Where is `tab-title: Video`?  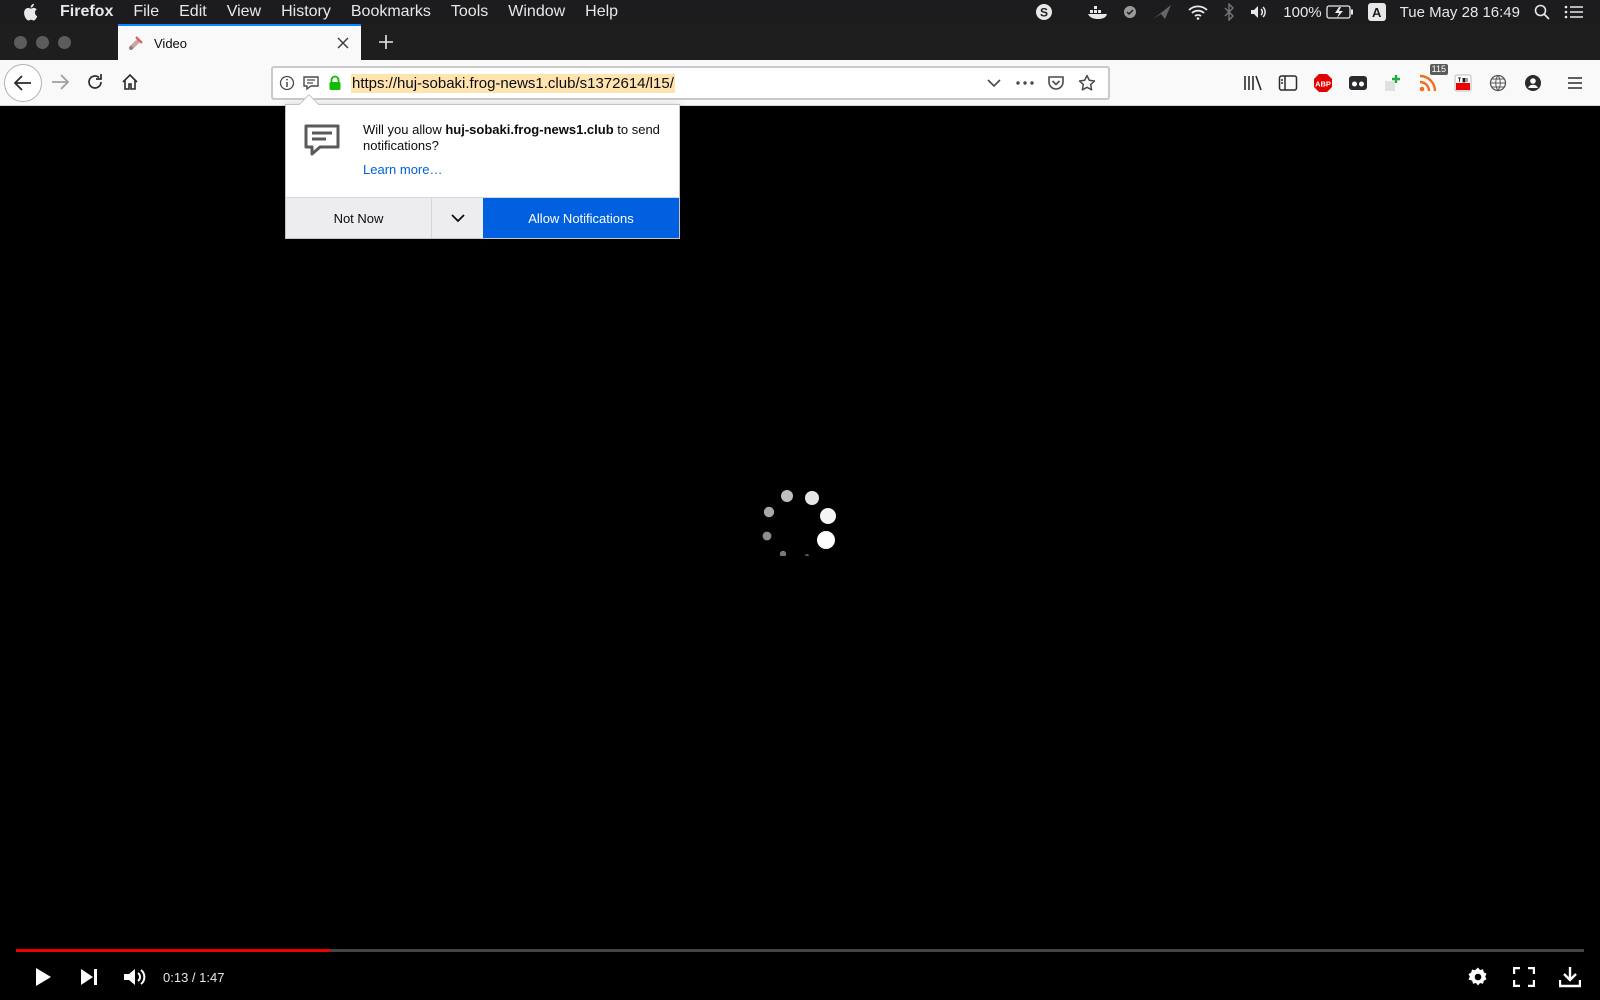
tab-title: Video is located at coordinates (171, 43).